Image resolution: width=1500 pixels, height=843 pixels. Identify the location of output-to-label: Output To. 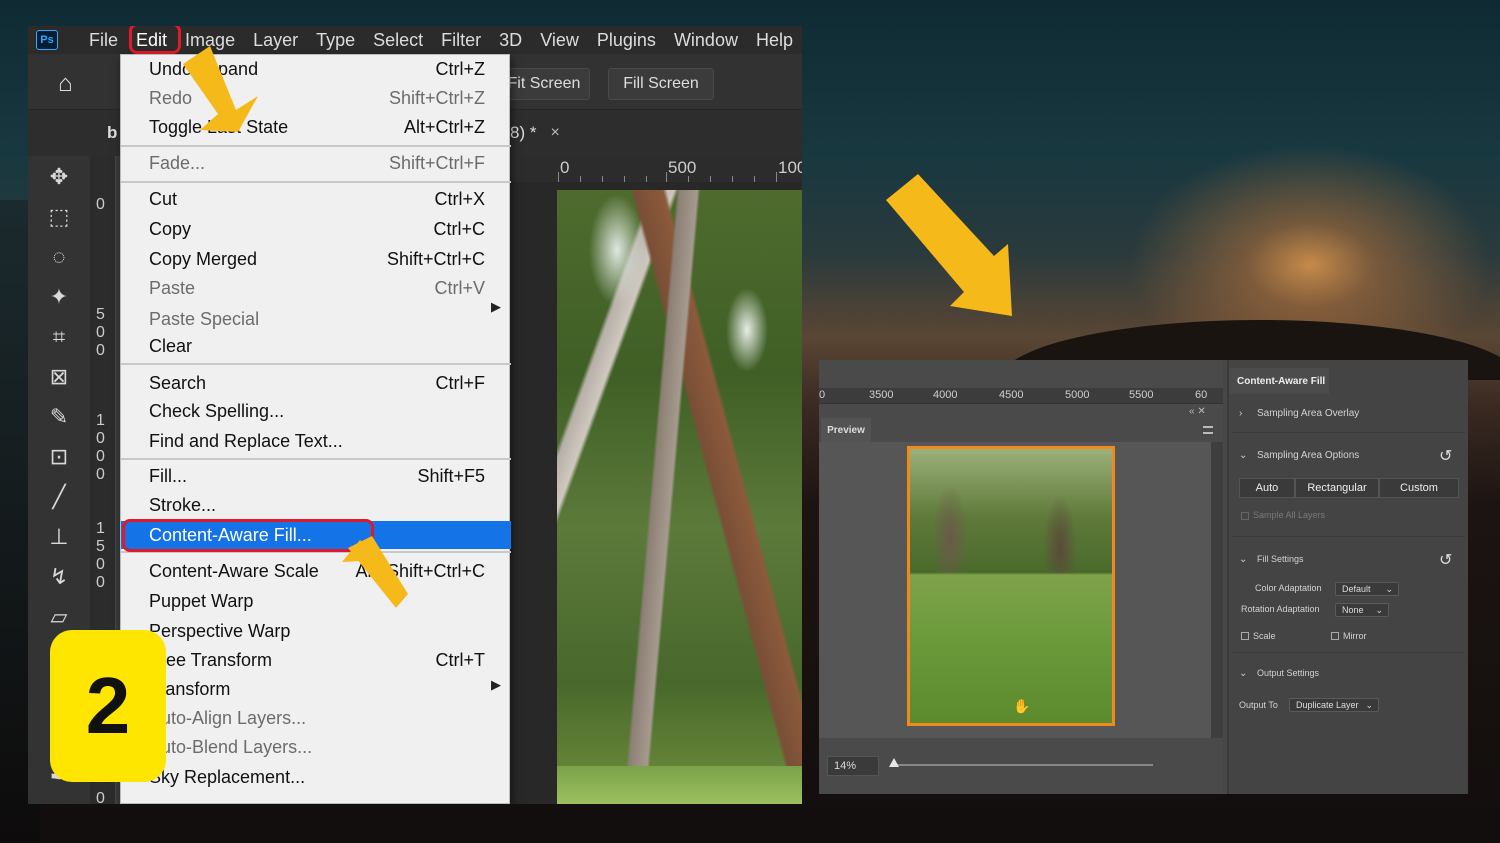
(1258, 705).